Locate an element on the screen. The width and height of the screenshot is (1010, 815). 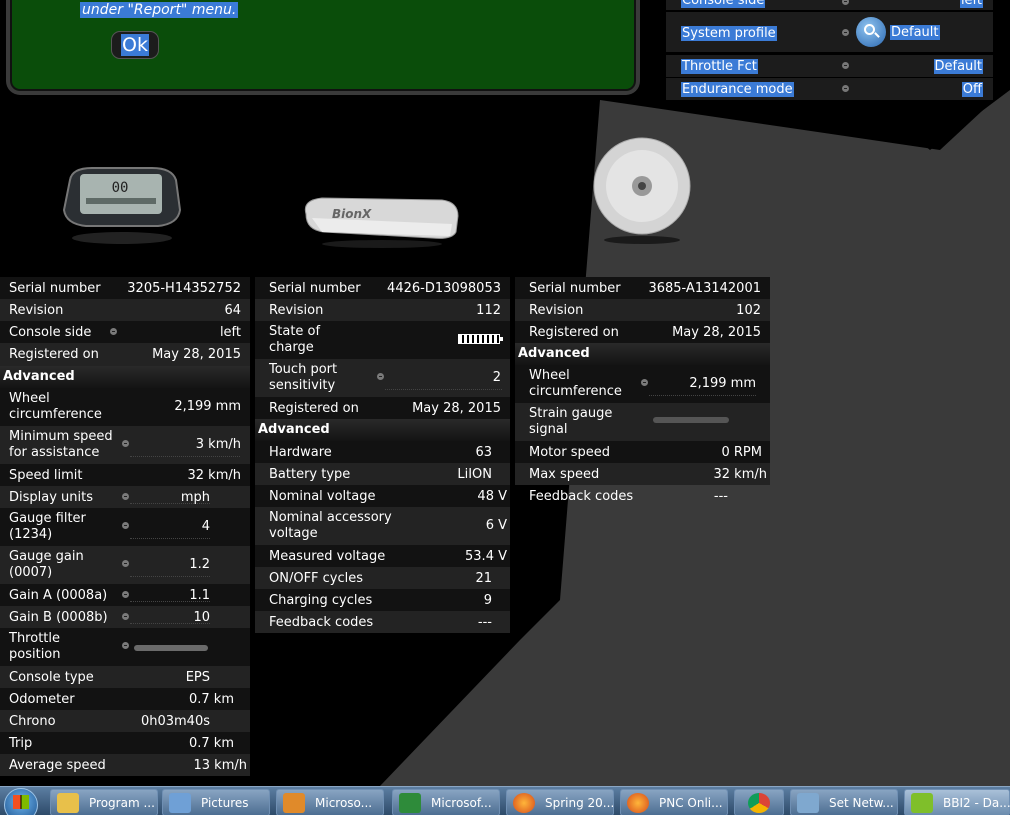
row-value: left is located at coordinates (230, 332).